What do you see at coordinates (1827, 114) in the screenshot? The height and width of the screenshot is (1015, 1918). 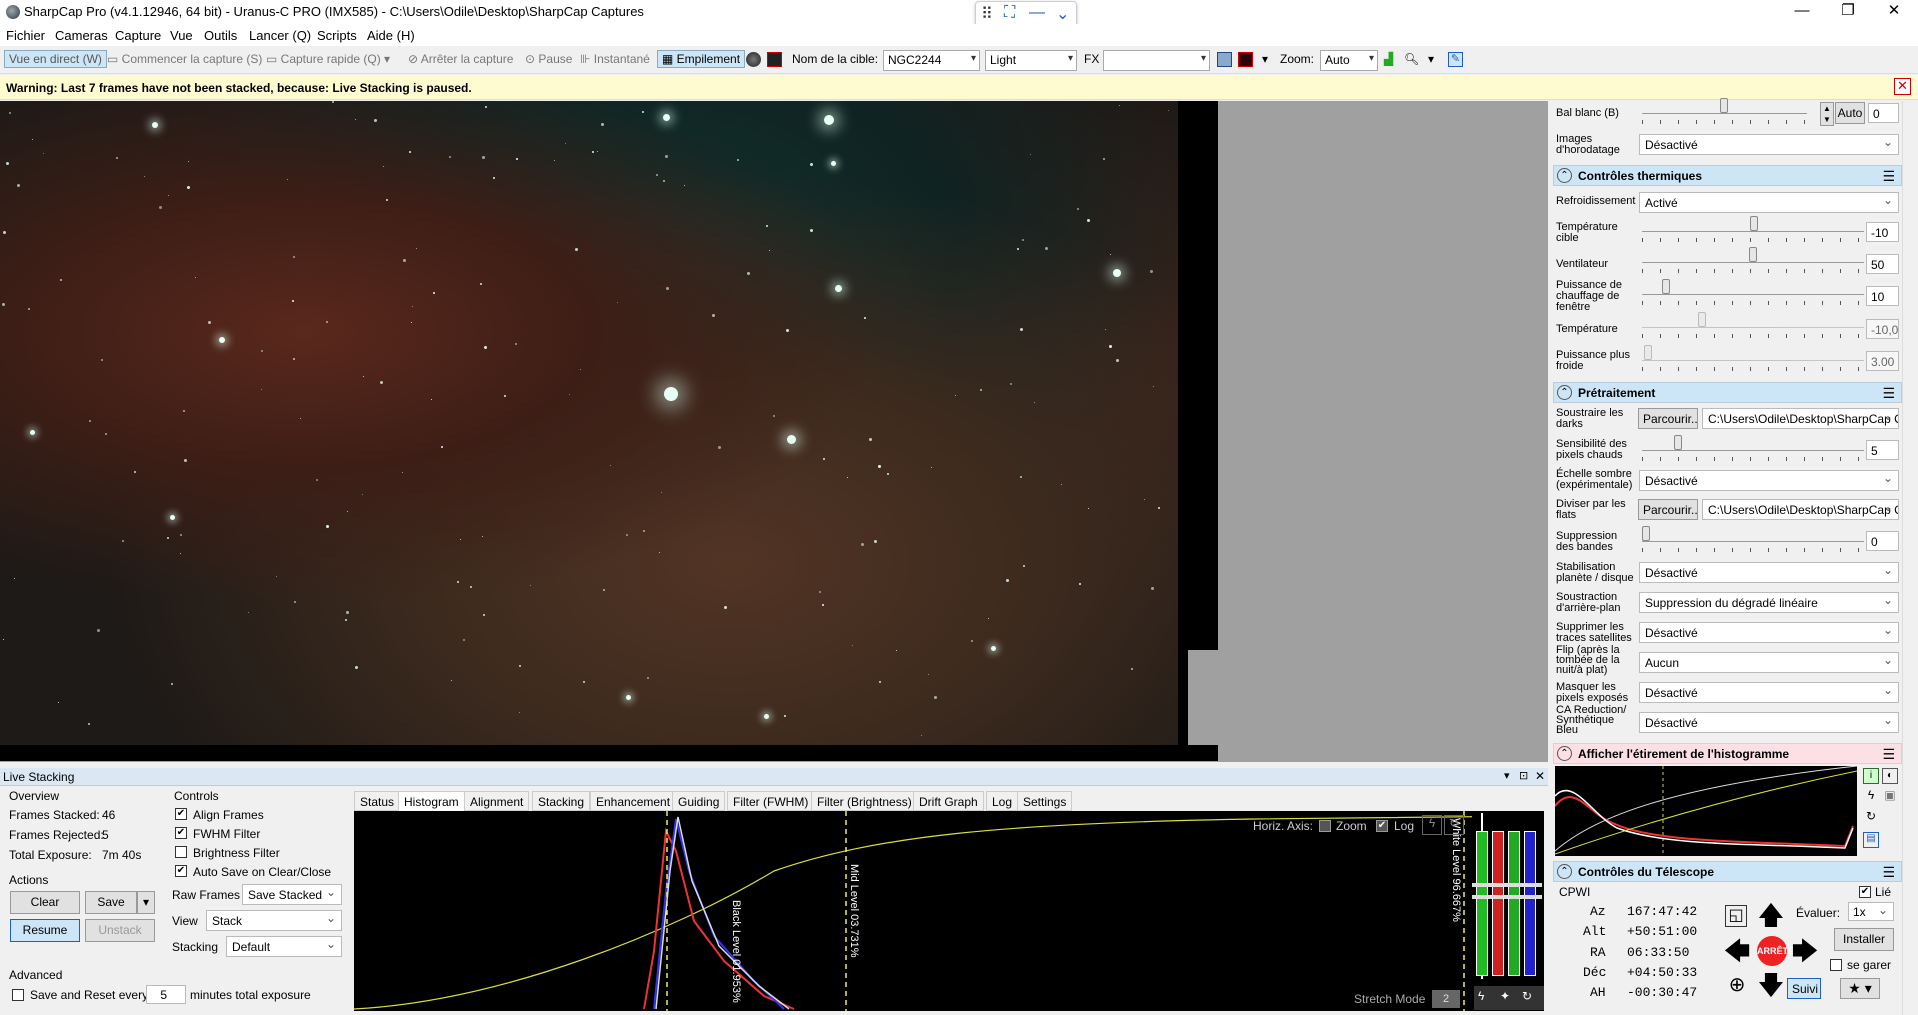 I see `white-balance-stepper: ▲ ▼` at bounding box center [1827, 114].